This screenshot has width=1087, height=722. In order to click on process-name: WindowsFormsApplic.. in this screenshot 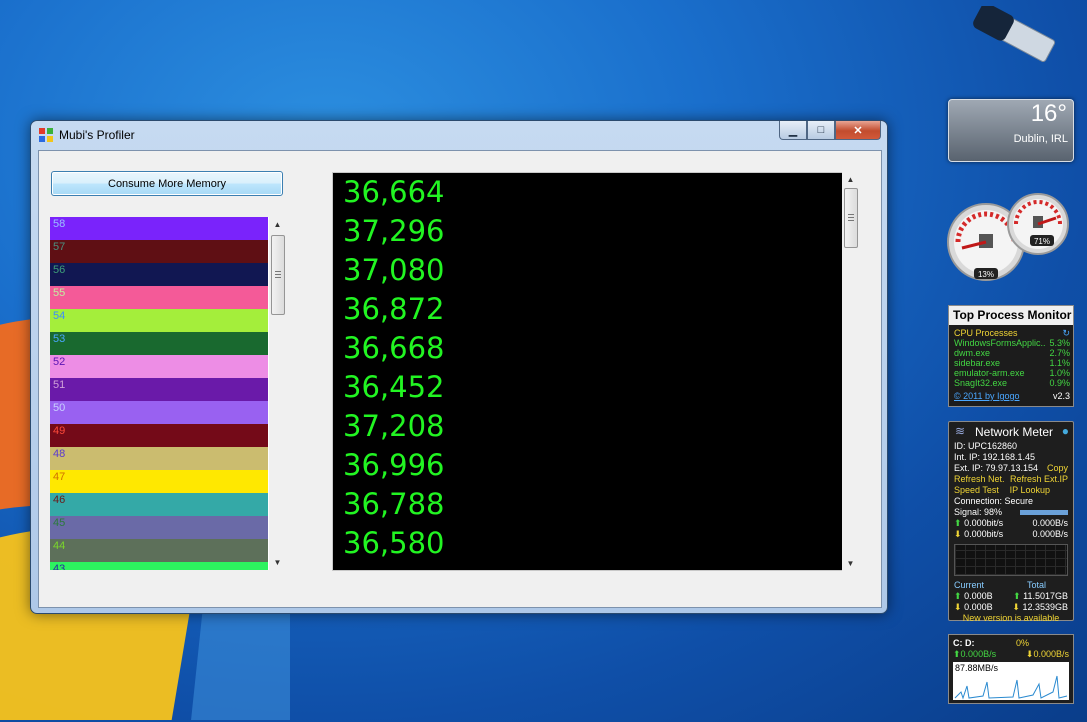, I will do `click(1000, 343)`.